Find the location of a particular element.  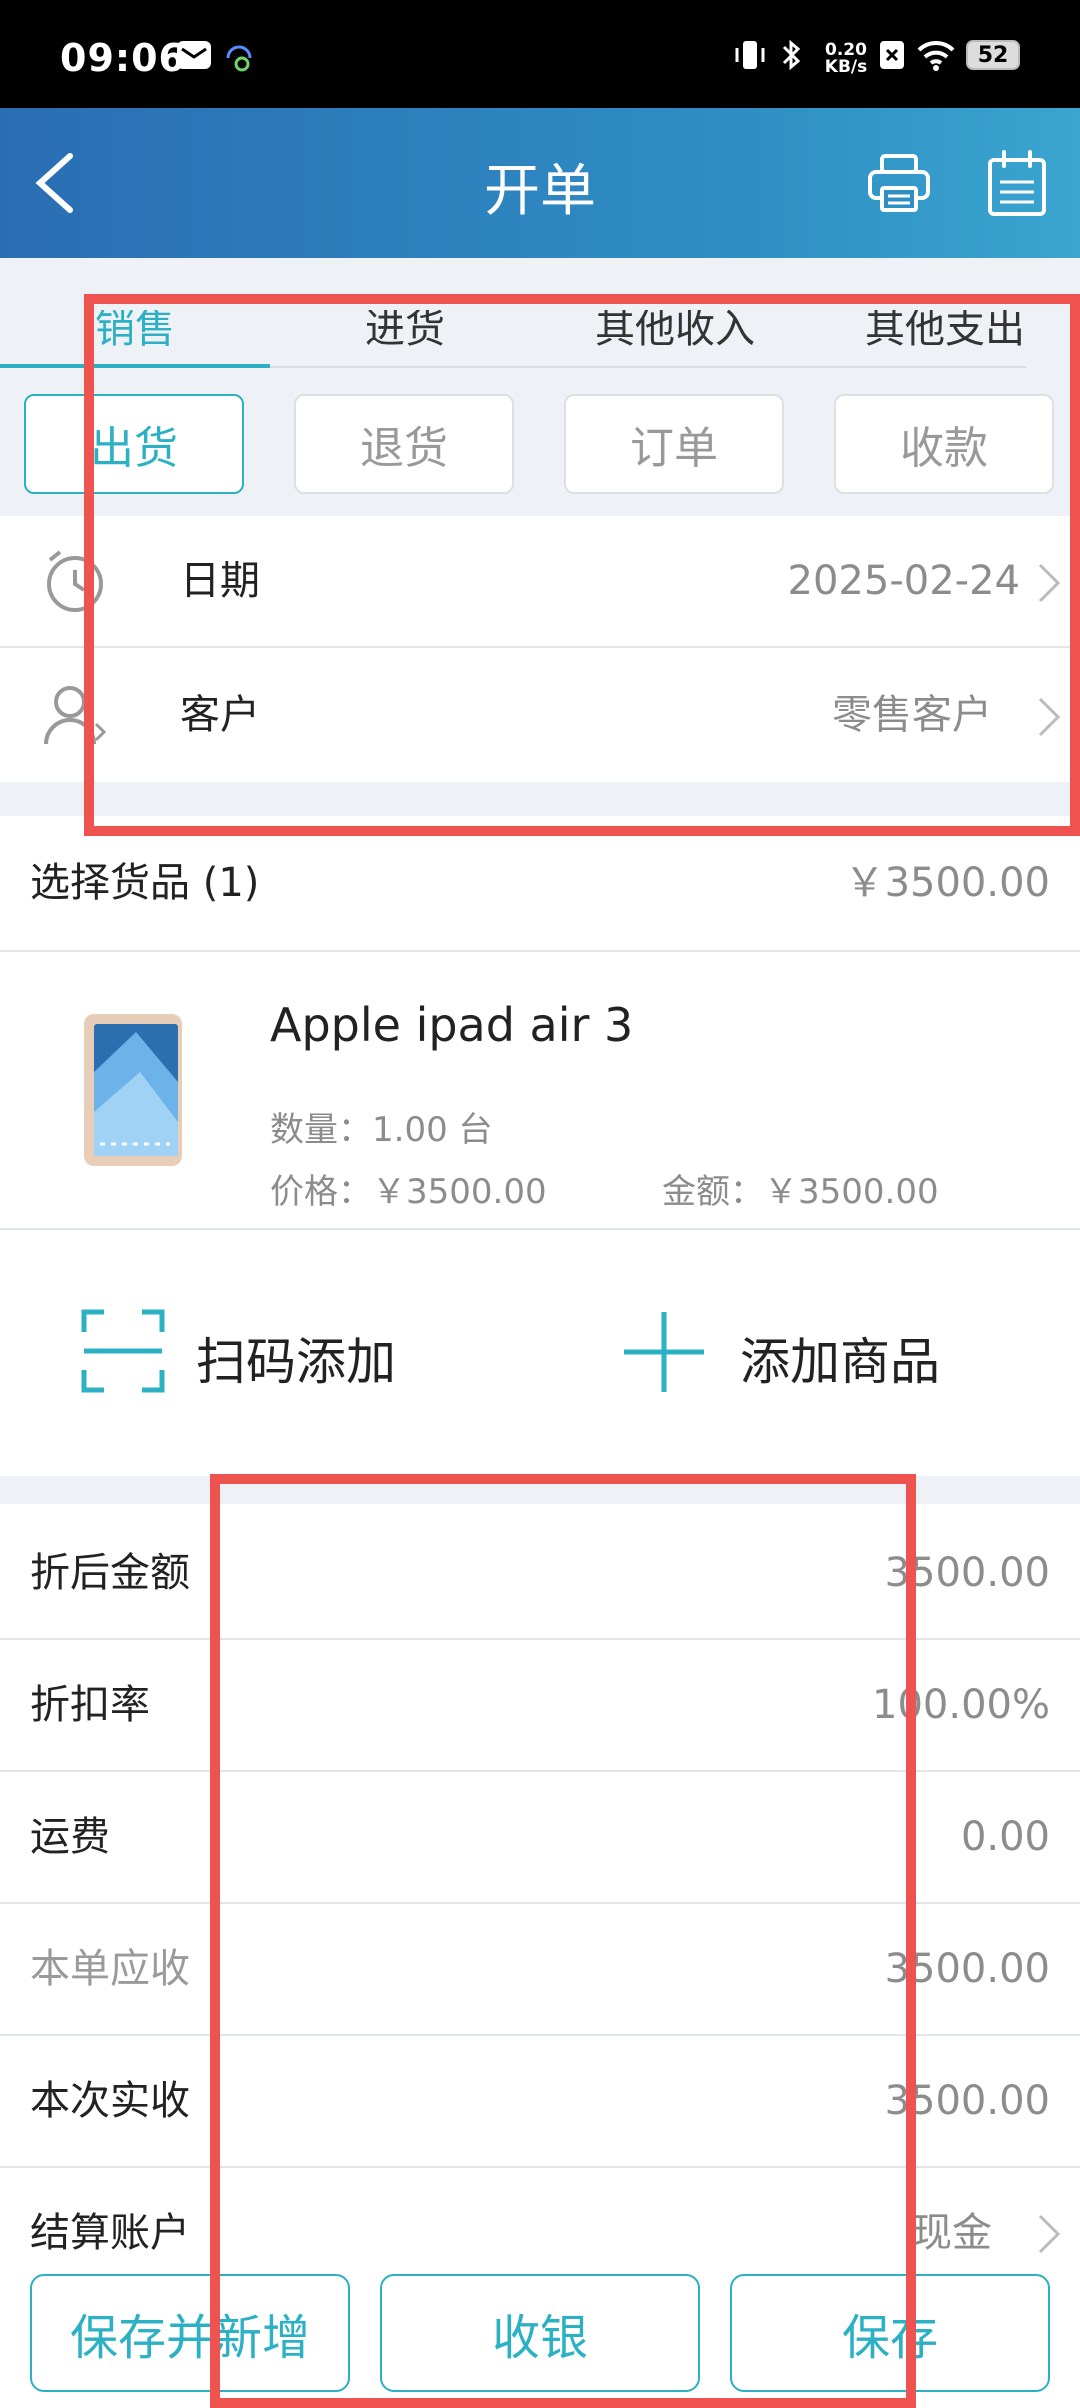

orders-button is located at coordinates (1017, 183).